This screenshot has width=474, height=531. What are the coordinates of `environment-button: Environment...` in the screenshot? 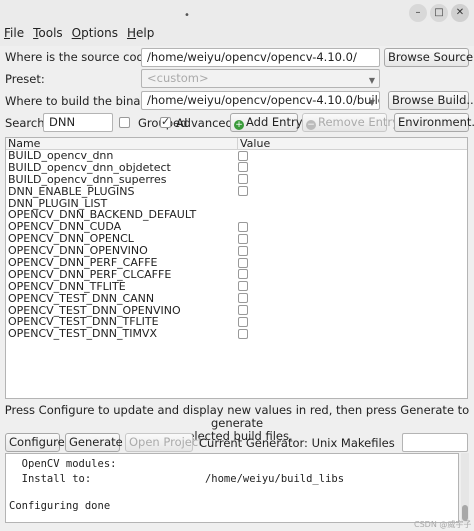 It's located at (434, 122).